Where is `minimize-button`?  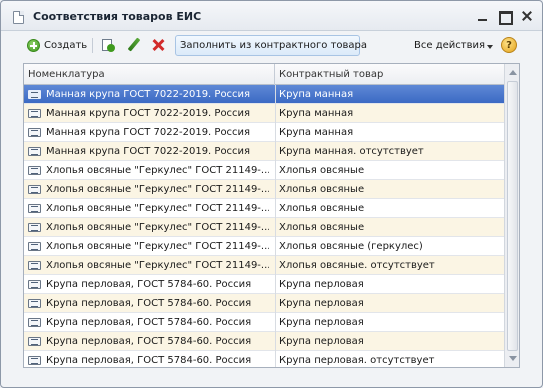 minimize-button is located at coordinates (483, 16).